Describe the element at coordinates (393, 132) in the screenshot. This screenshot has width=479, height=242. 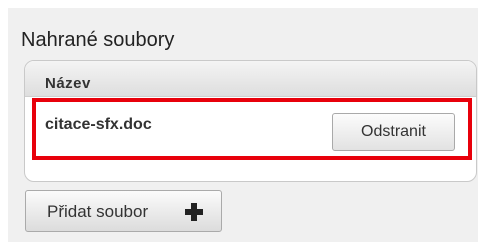
I see `remove-button: Odstranit` at that location.